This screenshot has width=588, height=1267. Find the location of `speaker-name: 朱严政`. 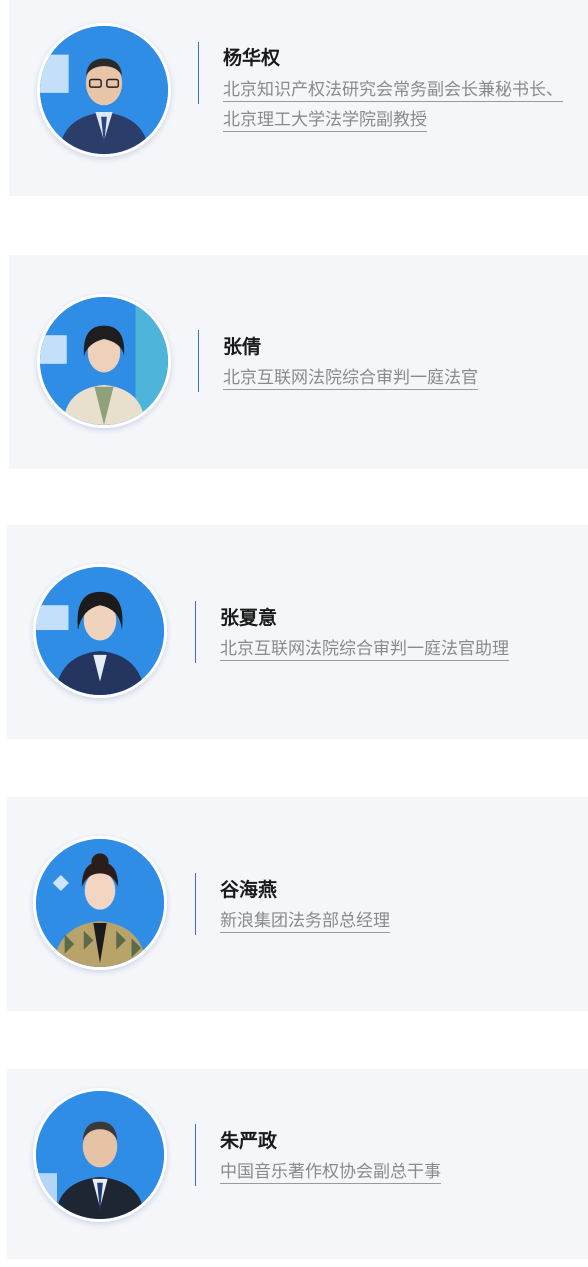

speaker-name: 朱严政 is located at coordinates (249, 1141).